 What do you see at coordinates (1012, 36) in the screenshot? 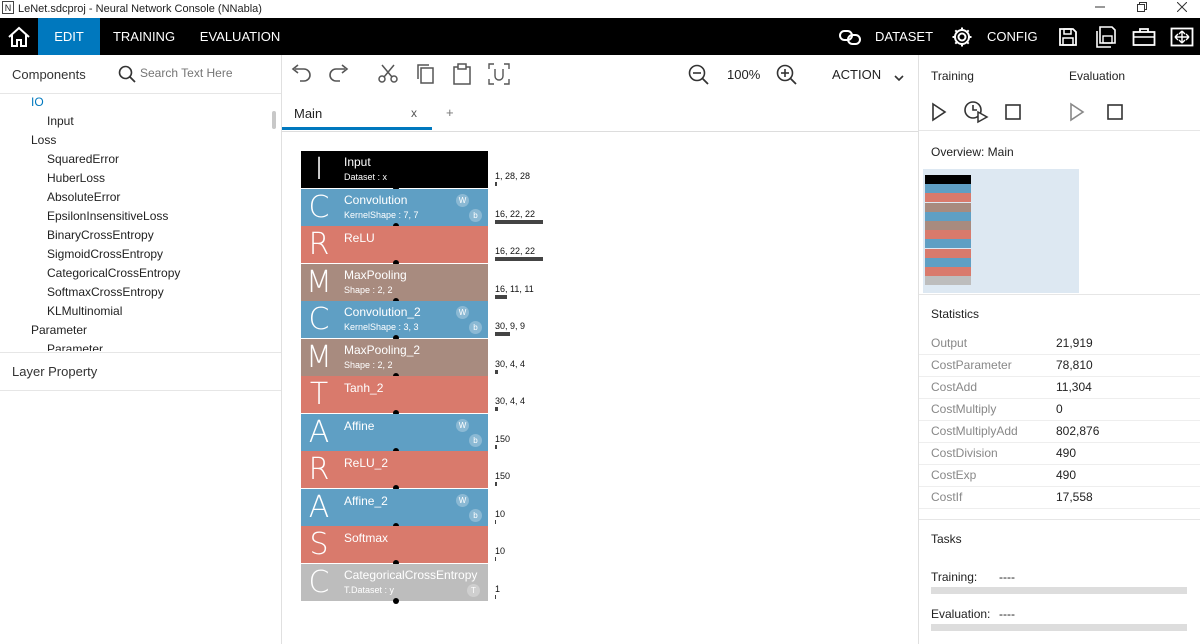
I see `config-button: CONFIG` at bounding box center [1012, 36].